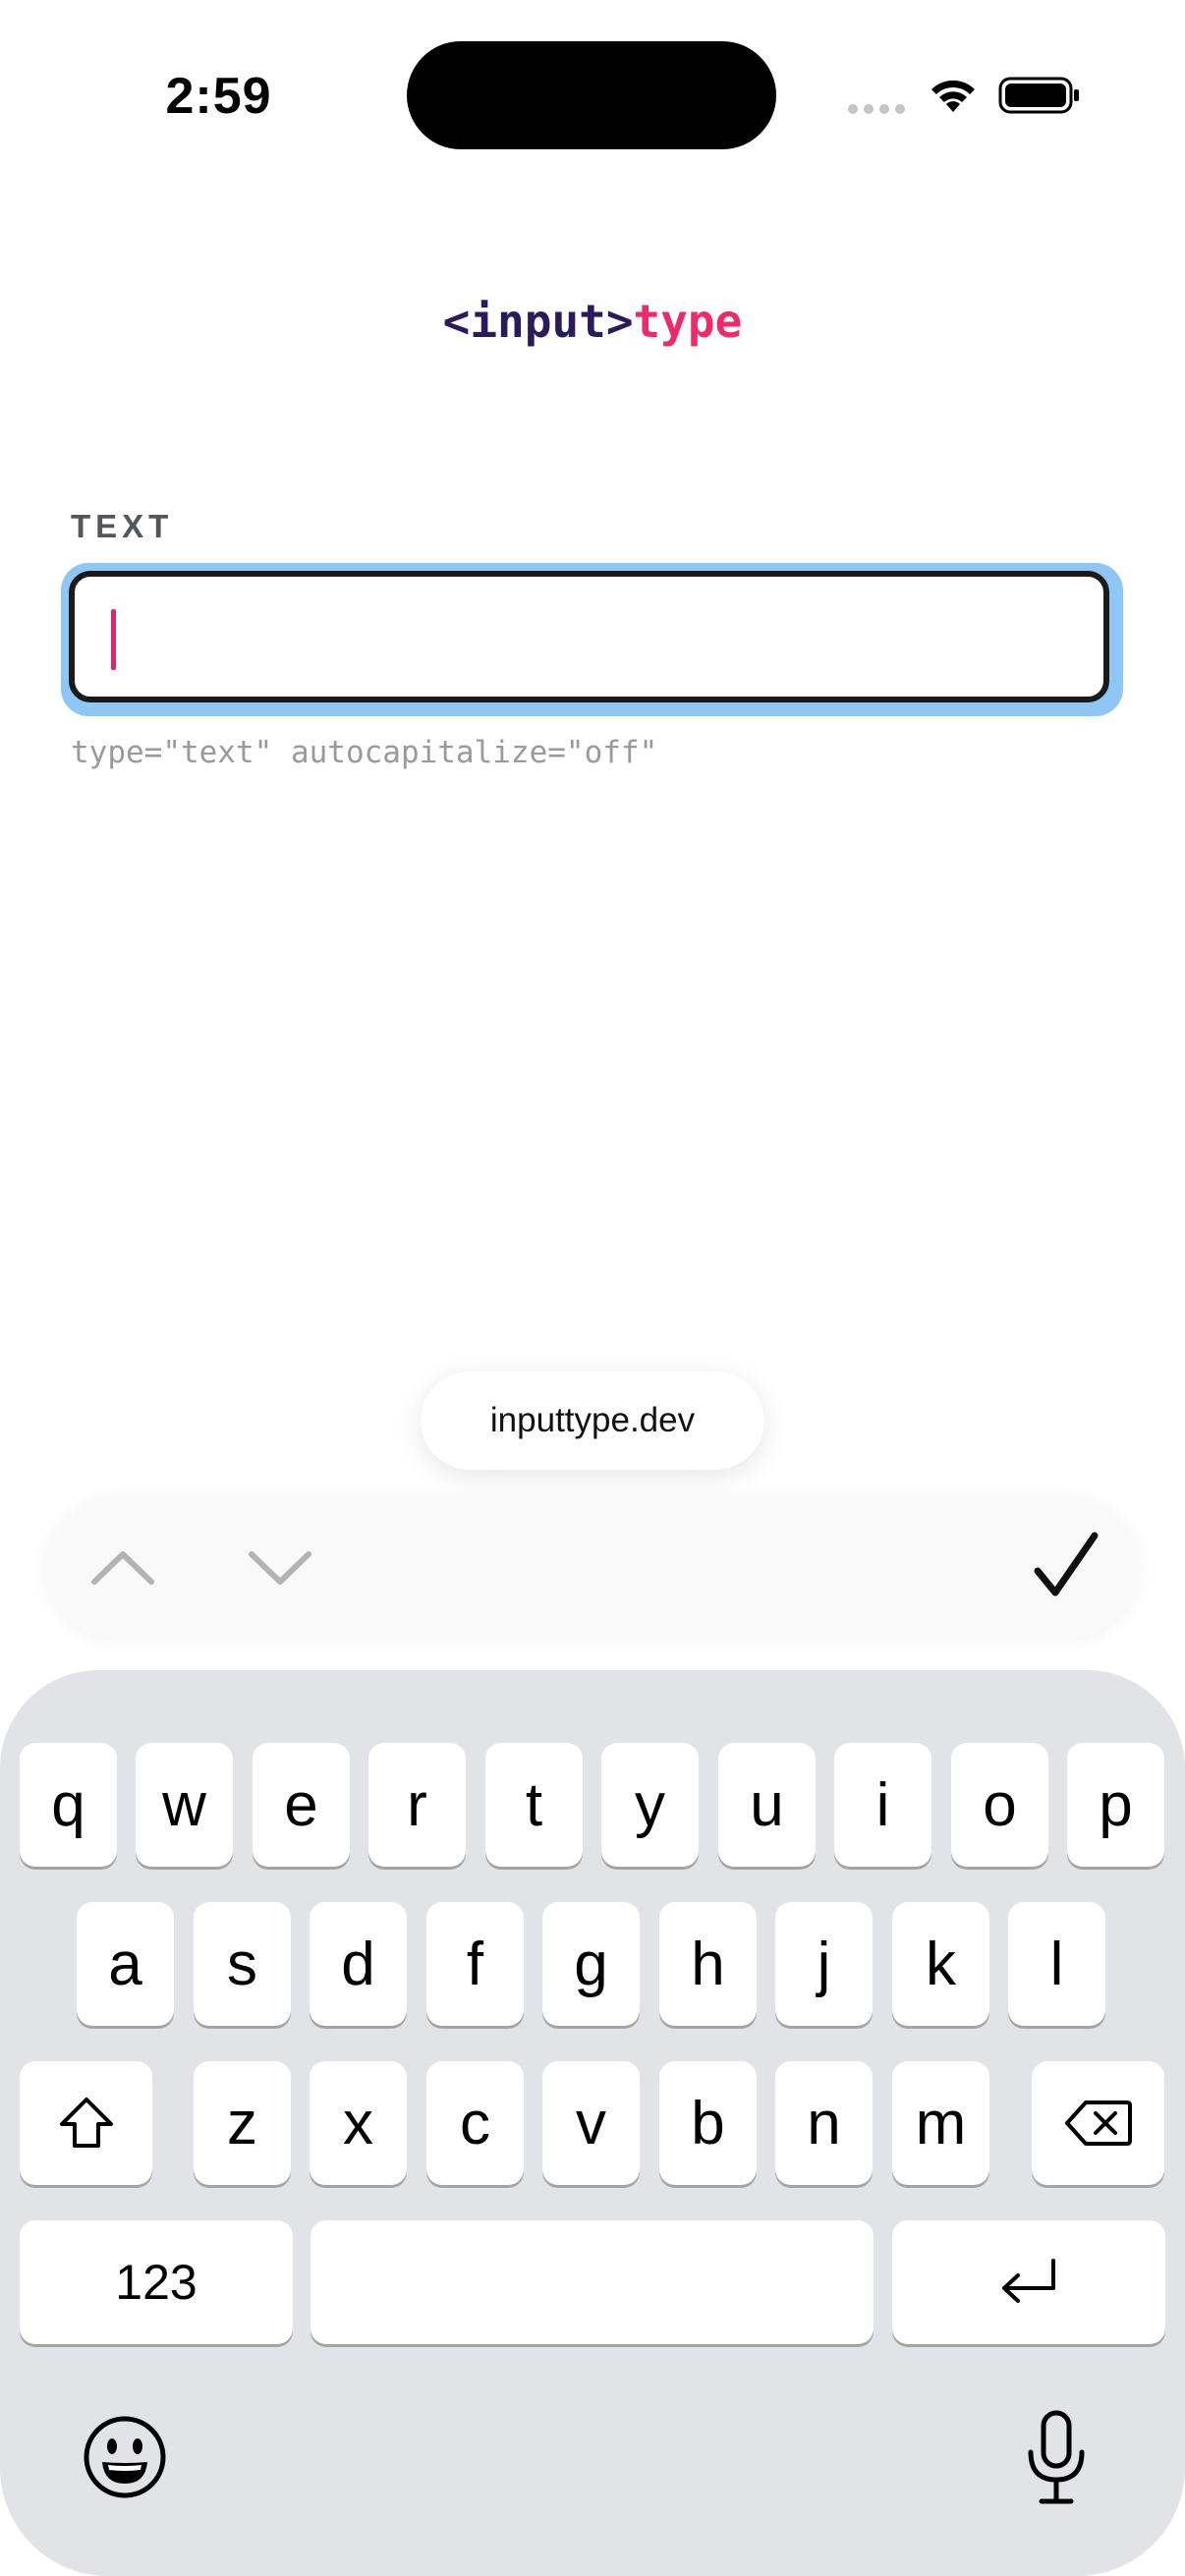 The height and width of the screenshot is (2576, 1185). I want to click on return-key, so click(1029, 2282).